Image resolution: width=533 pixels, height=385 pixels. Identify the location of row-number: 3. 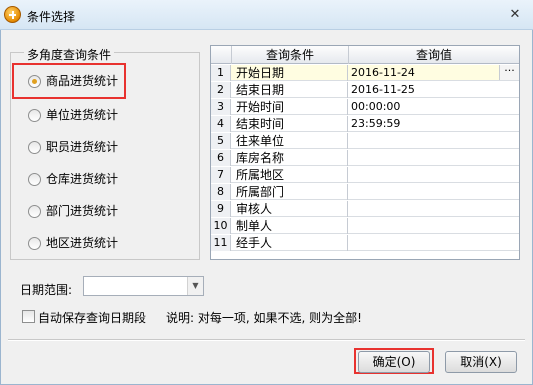
(221, 107).